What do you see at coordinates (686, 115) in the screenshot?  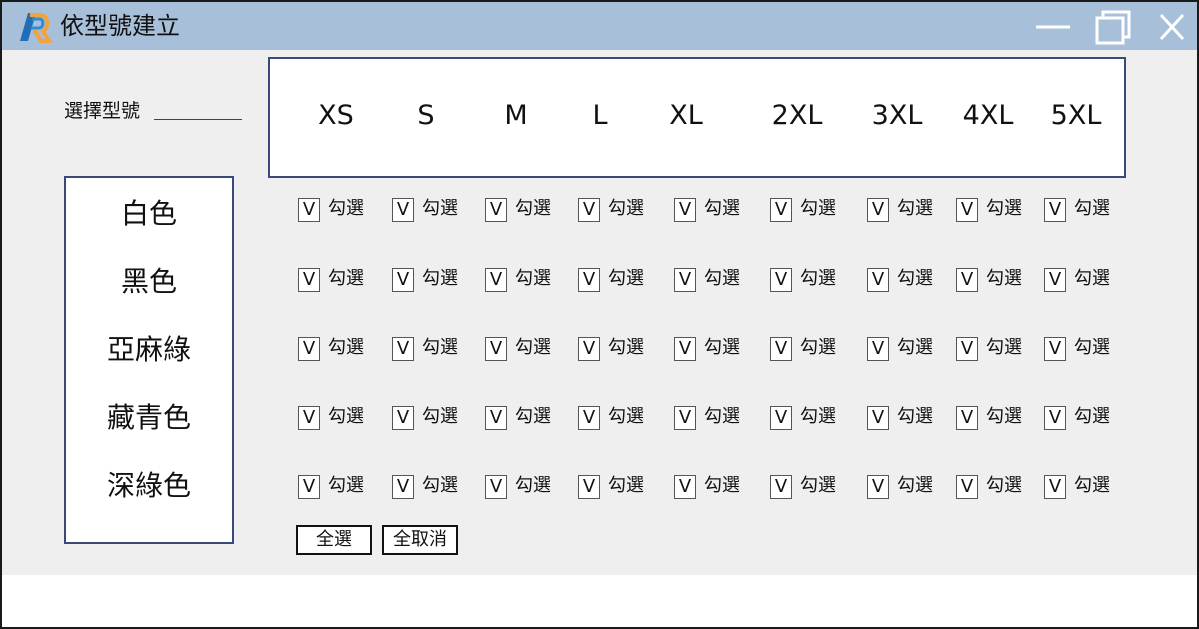 I see `size-label: XL` at bounding box center [686, 115].